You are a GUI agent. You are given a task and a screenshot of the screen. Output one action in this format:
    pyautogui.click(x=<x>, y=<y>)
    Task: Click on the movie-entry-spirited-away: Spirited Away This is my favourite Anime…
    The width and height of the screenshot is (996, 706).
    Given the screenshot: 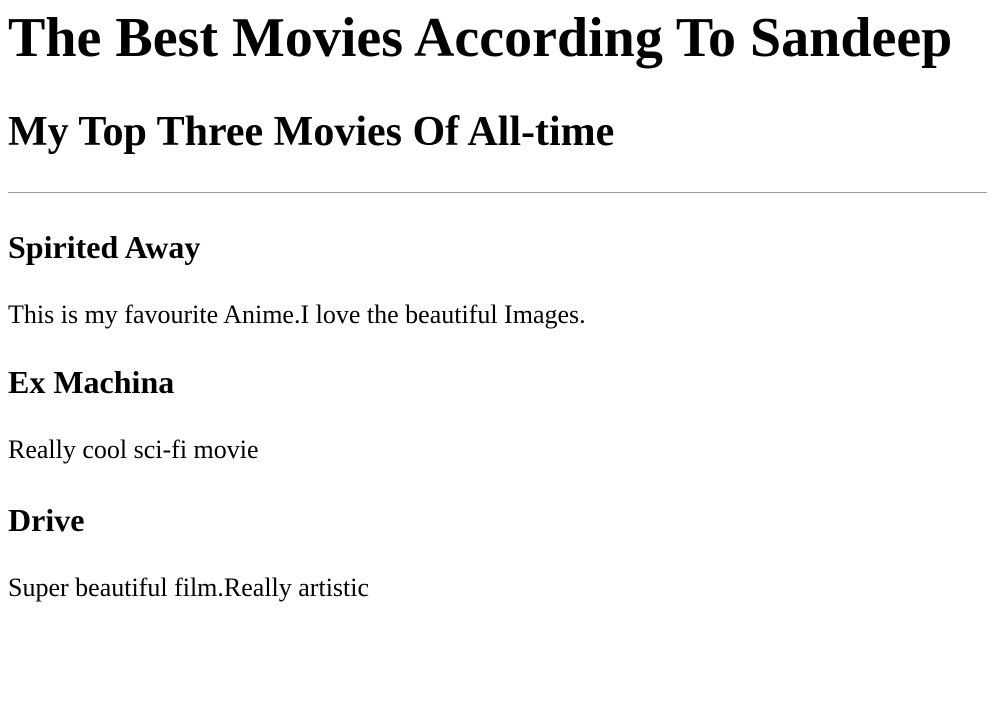 What is the action you would take?
    pyautogui.click(x=498, y=279)
    